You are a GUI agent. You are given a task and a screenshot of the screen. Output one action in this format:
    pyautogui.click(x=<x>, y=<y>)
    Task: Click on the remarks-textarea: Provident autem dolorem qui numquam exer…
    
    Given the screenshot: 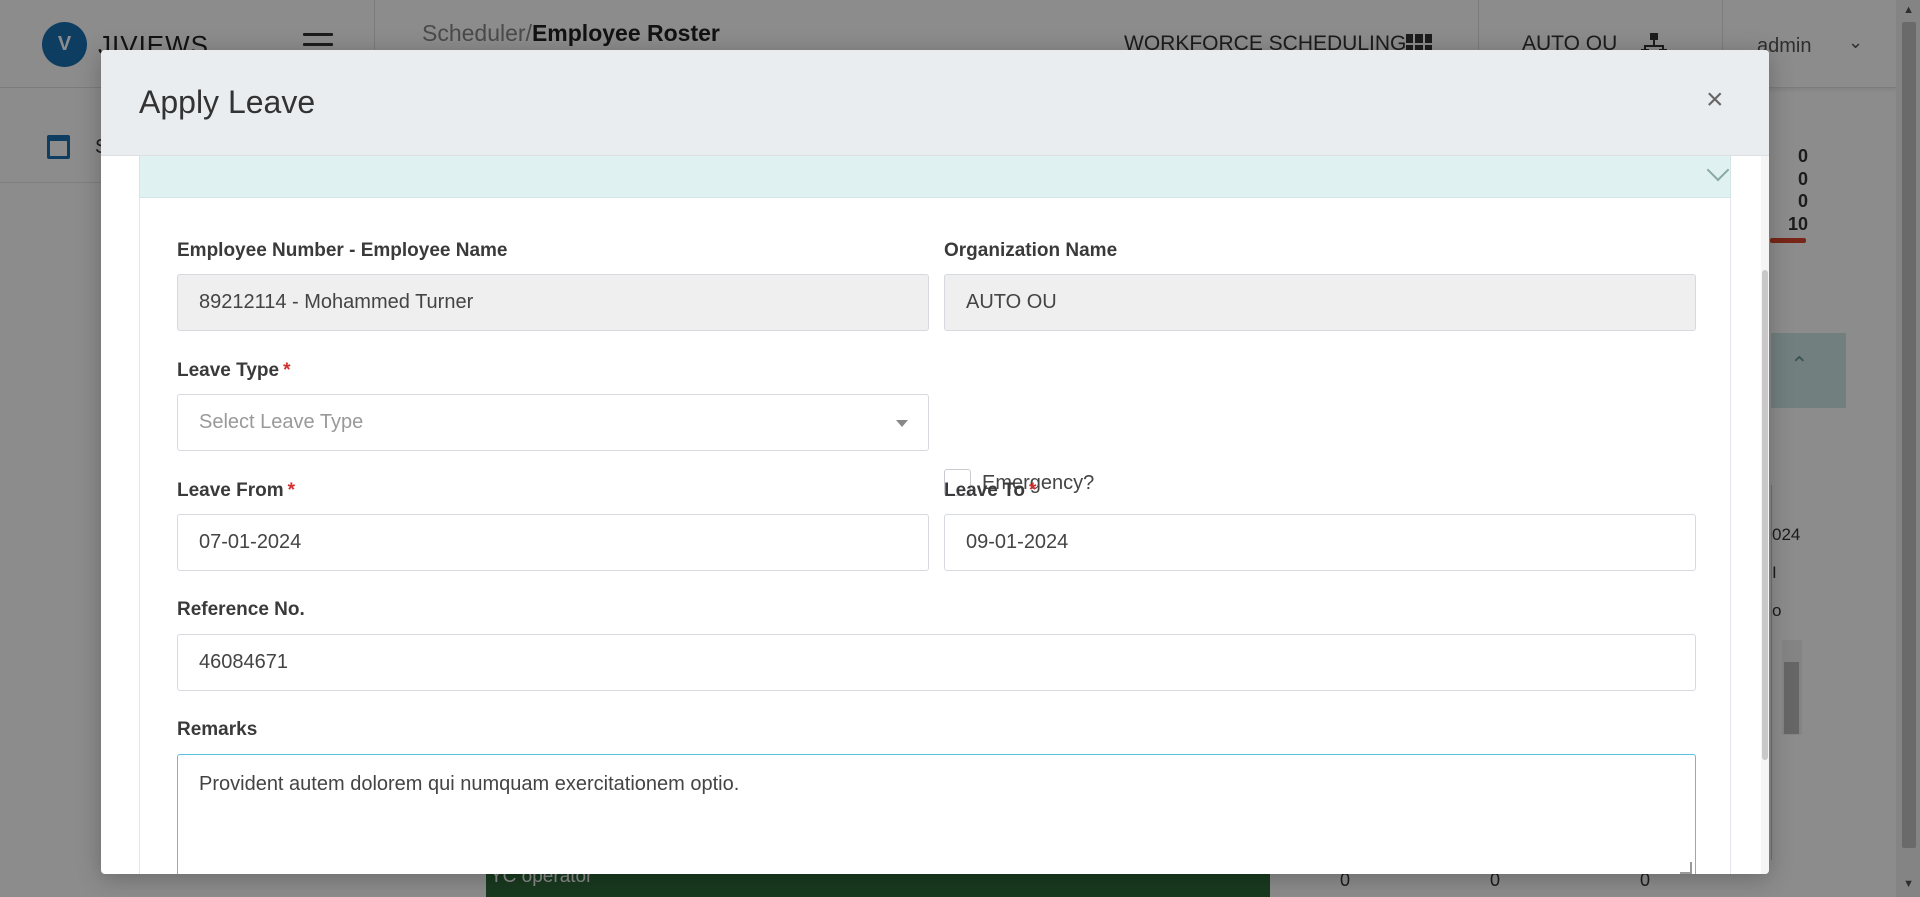 What is the action you would take?
    pyautogui.click(x=936, y=814)
    